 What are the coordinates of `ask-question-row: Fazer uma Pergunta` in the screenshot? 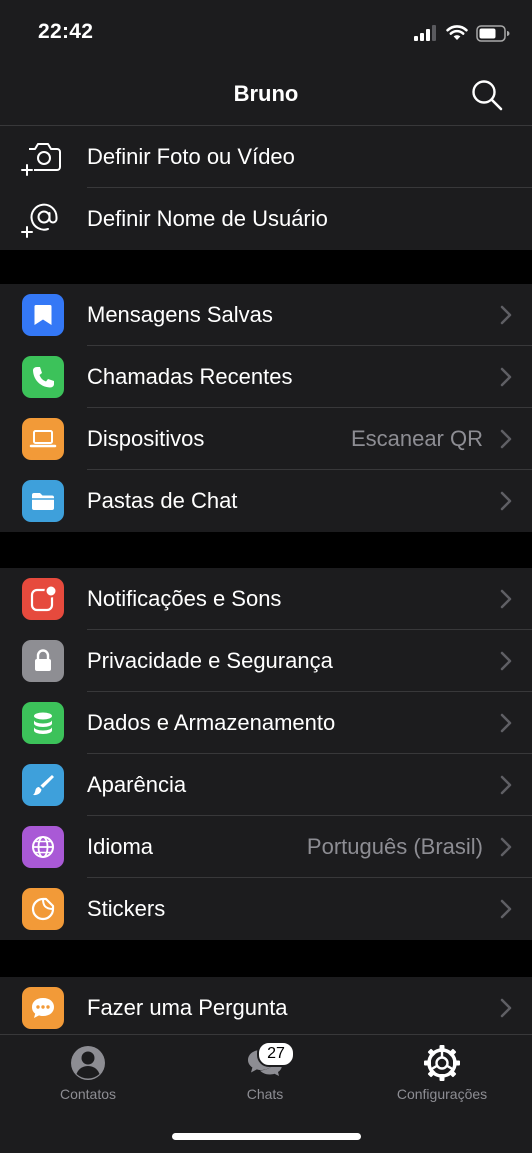 It's located at (266, 1008).